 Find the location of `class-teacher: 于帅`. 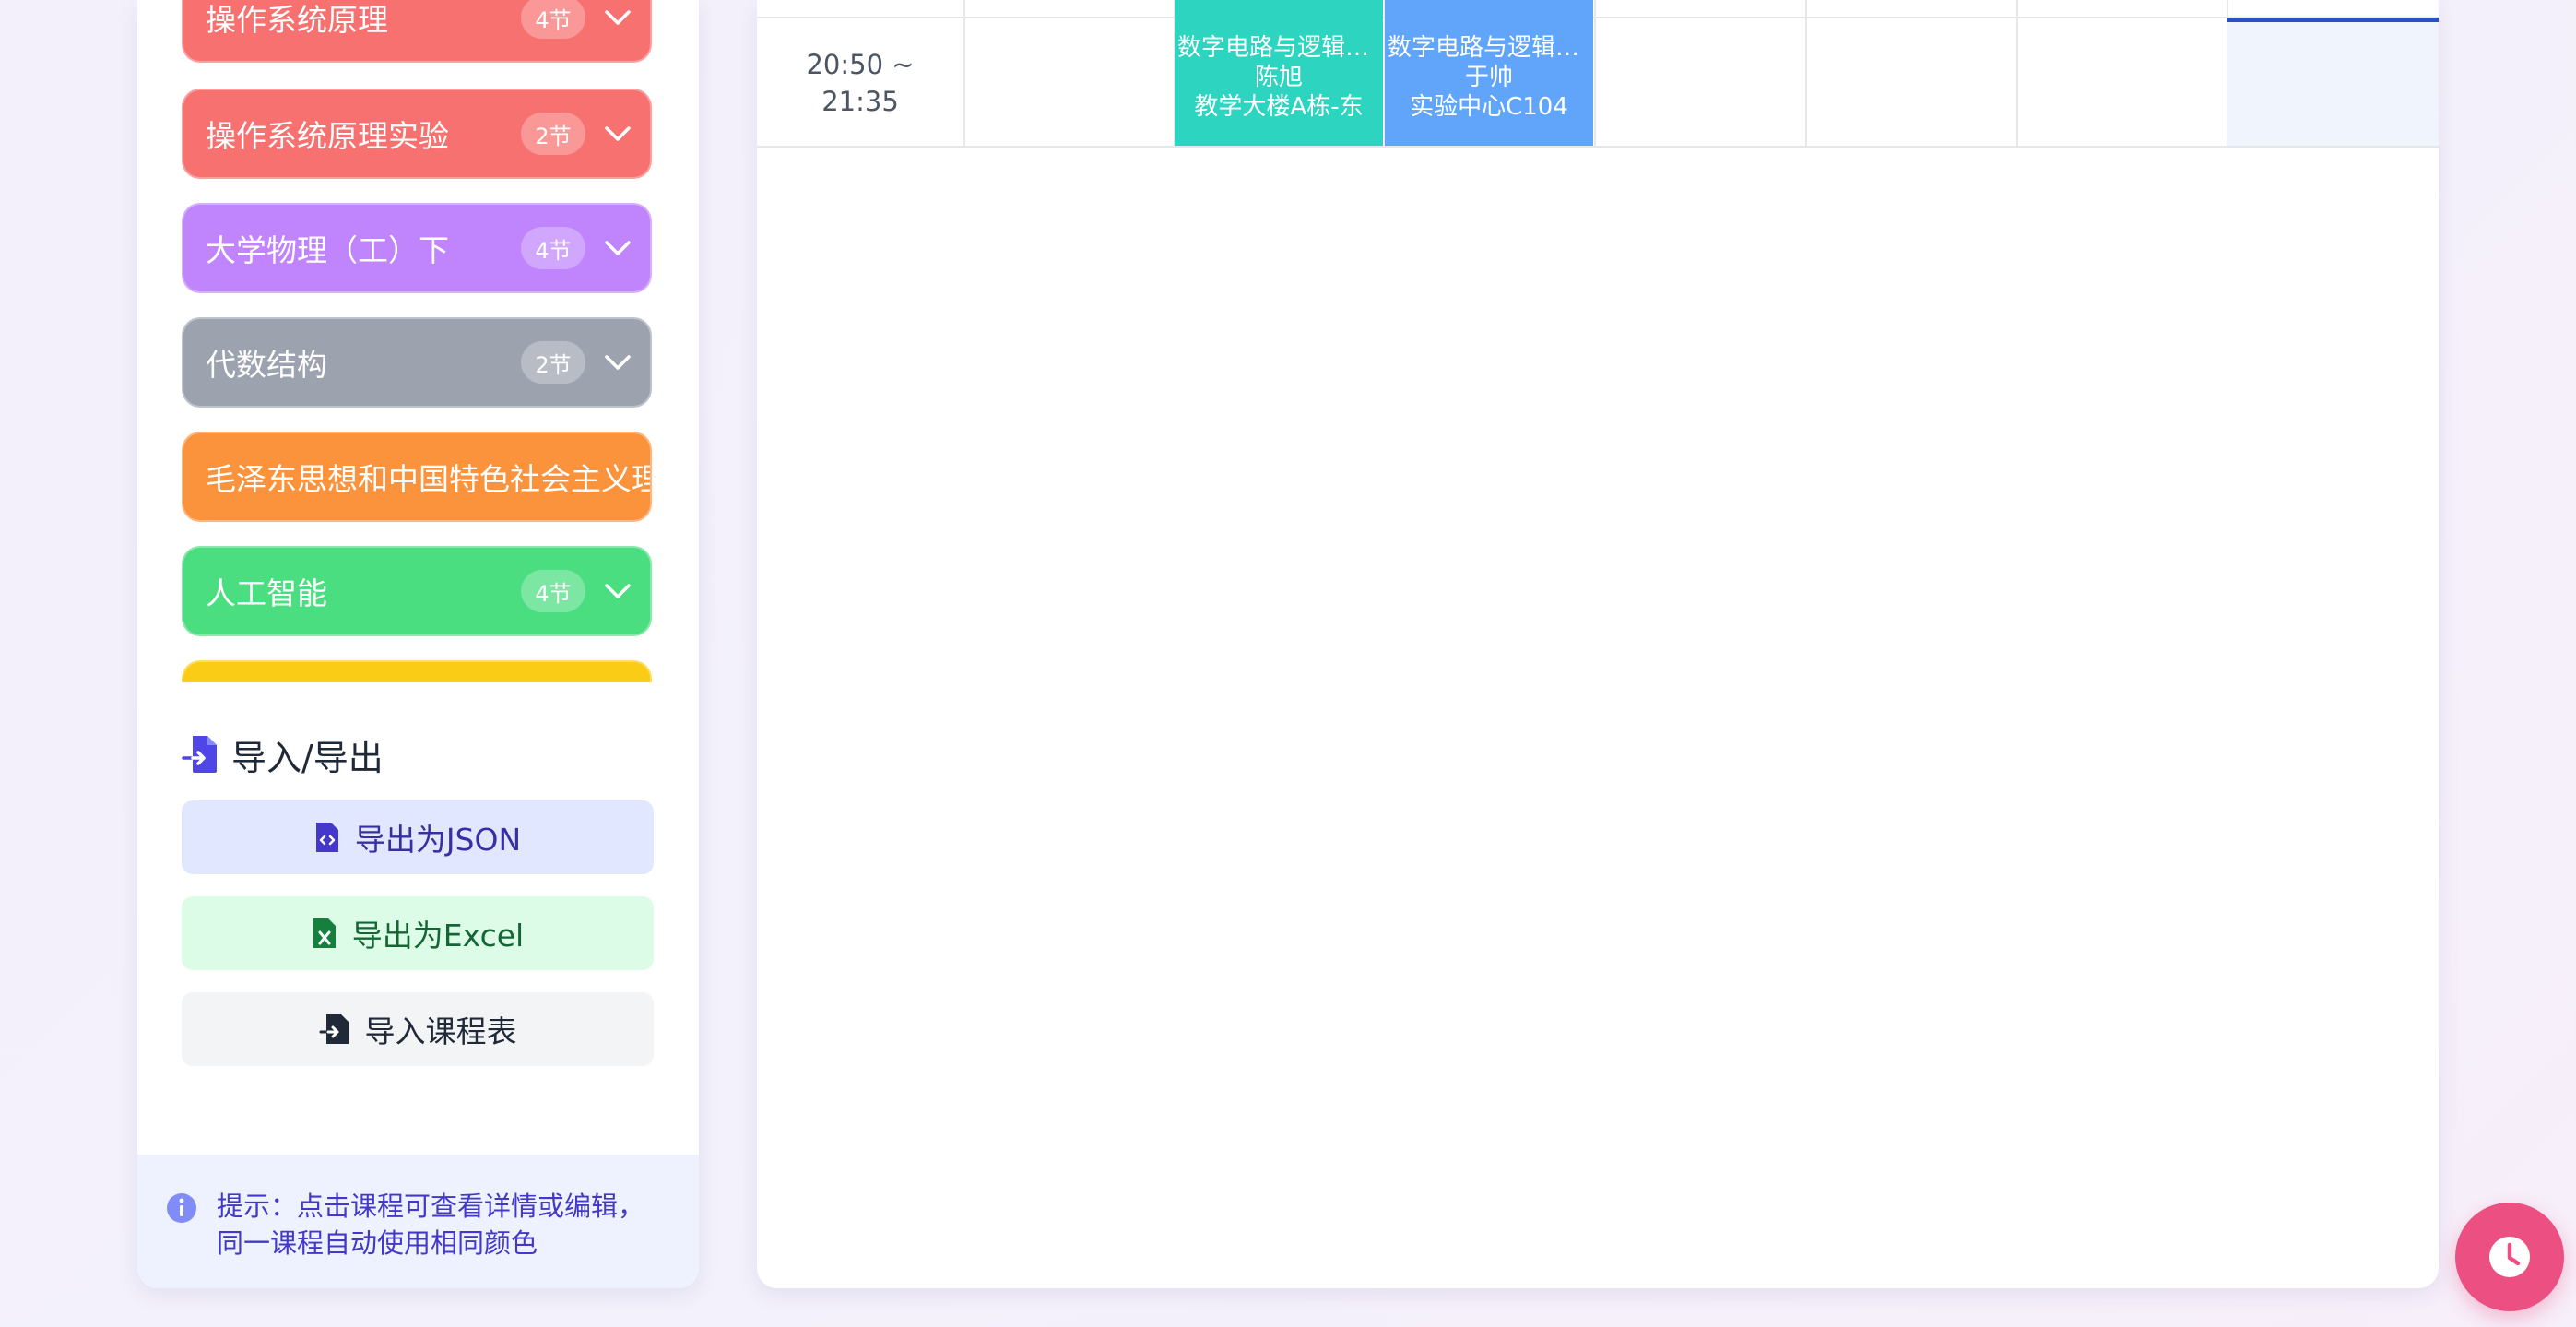

class-teacher: 于帅 is located at coordinates (1488, 77).